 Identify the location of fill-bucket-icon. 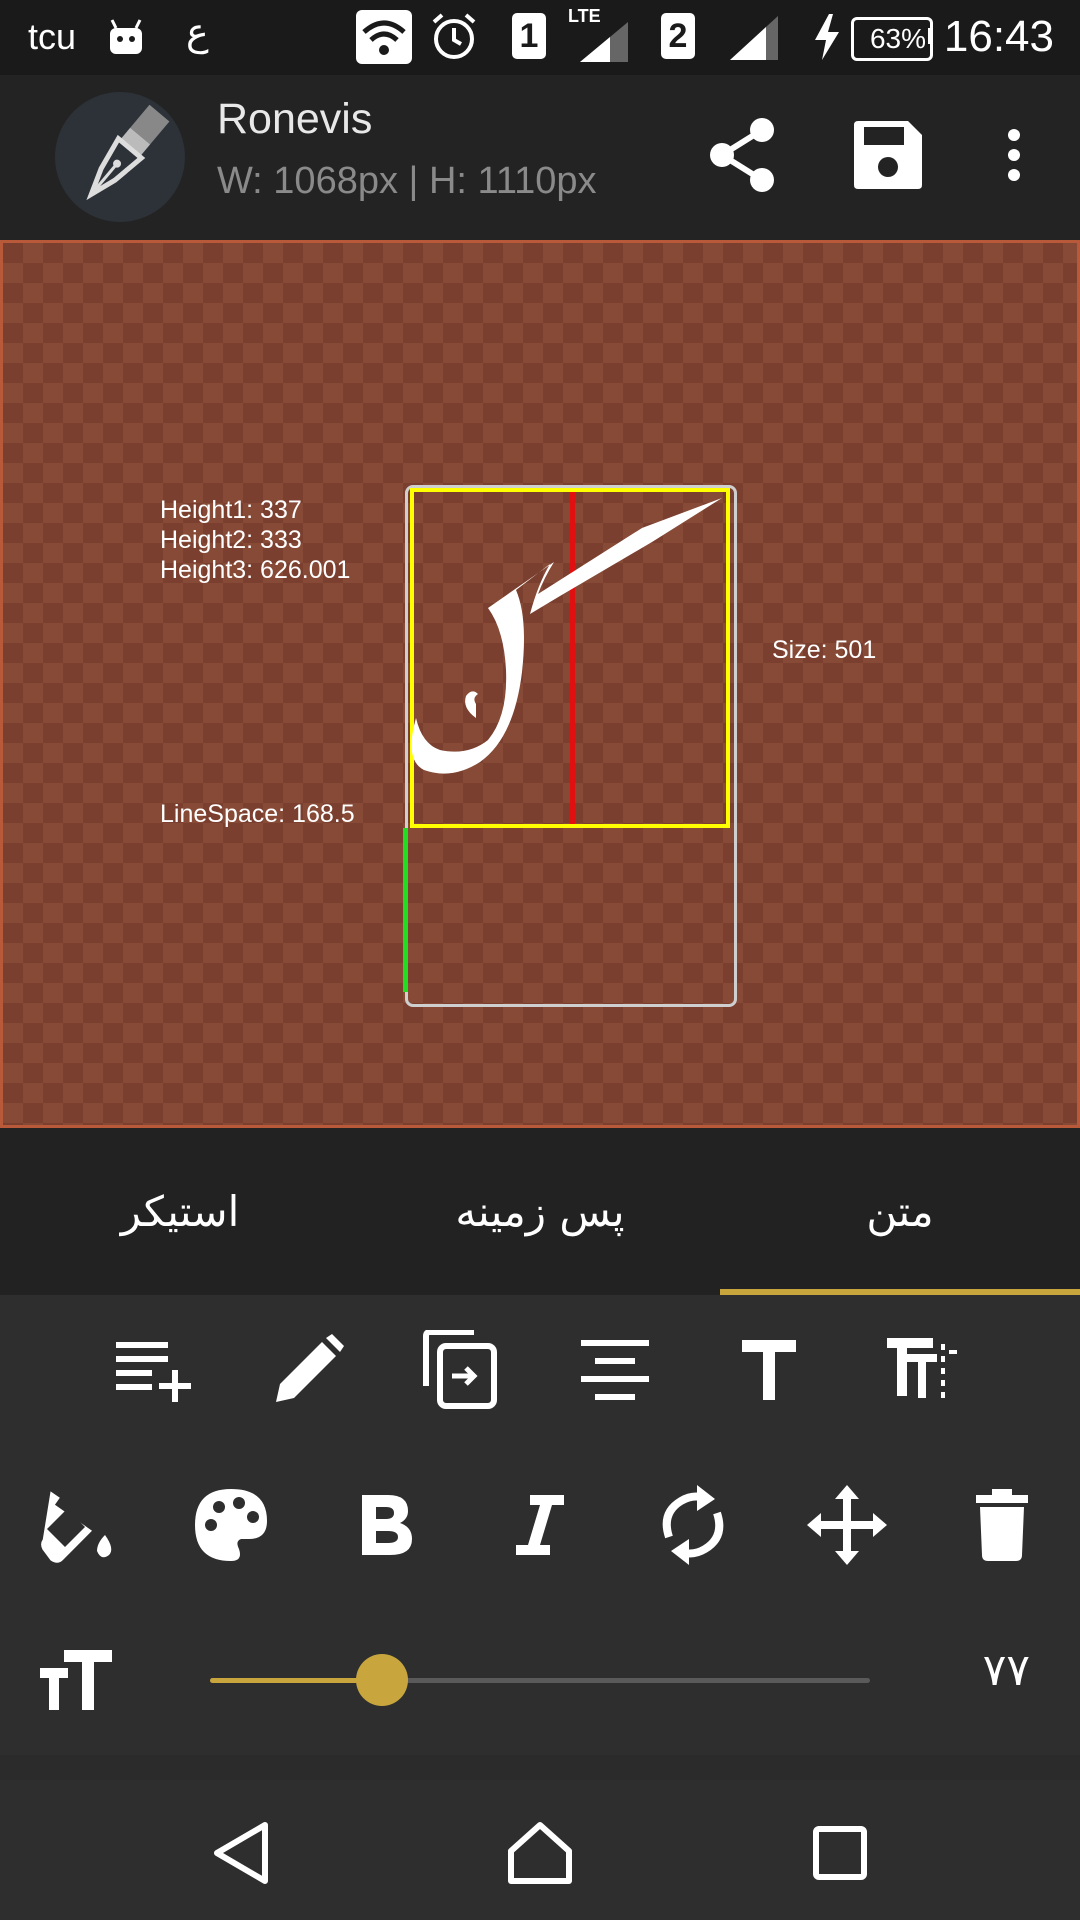
(76, 1527).